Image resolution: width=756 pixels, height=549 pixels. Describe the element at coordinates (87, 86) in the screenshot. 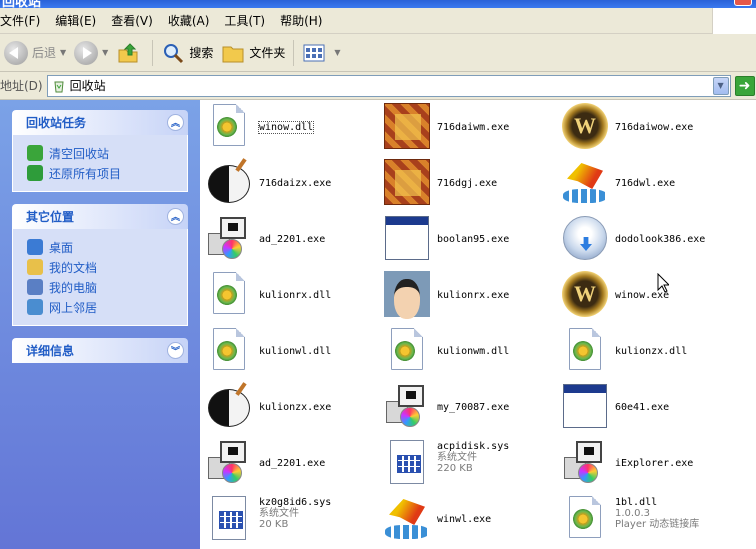

I see `address-value: 回收站` at that location.